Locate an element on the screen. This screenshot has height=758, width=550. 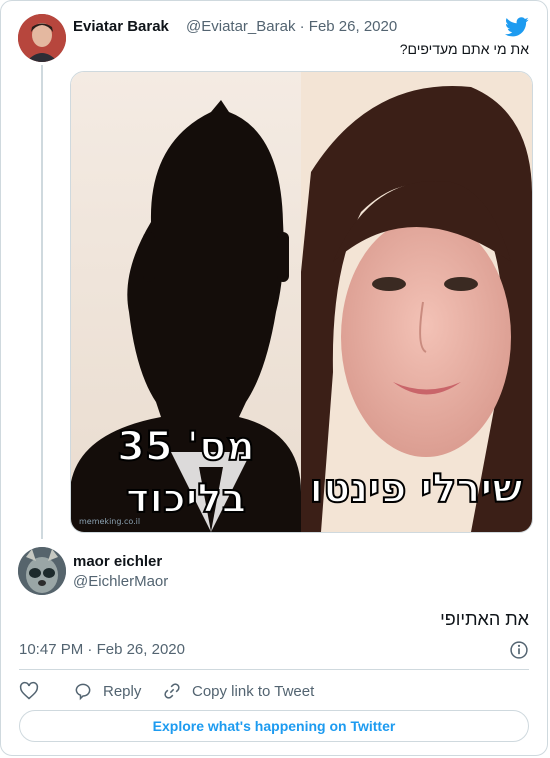
link-icon is located at coordinates (172, 691).